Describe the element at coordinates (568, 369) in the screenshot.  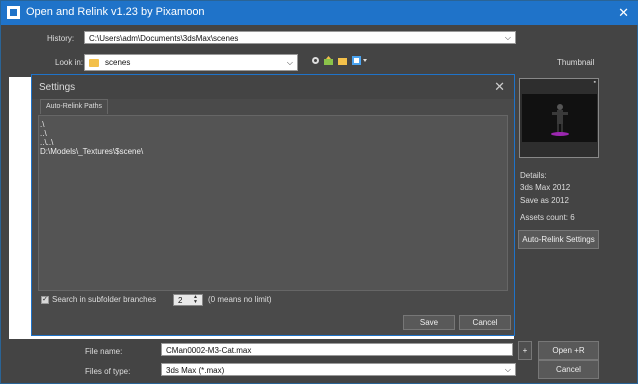
I see `cancel-button: Cancel` at that location.